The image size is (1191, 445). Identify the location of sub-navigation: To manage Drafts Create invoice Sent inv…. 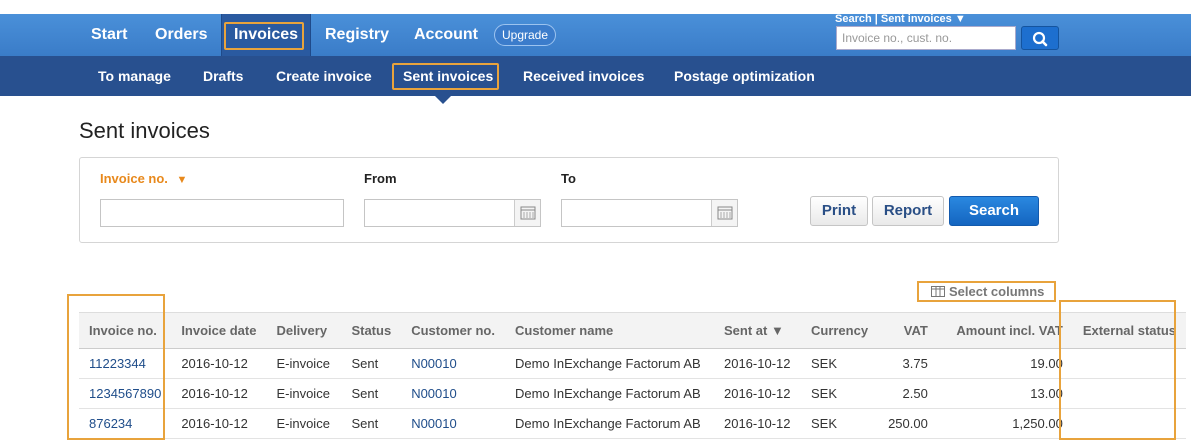
(595, 76).